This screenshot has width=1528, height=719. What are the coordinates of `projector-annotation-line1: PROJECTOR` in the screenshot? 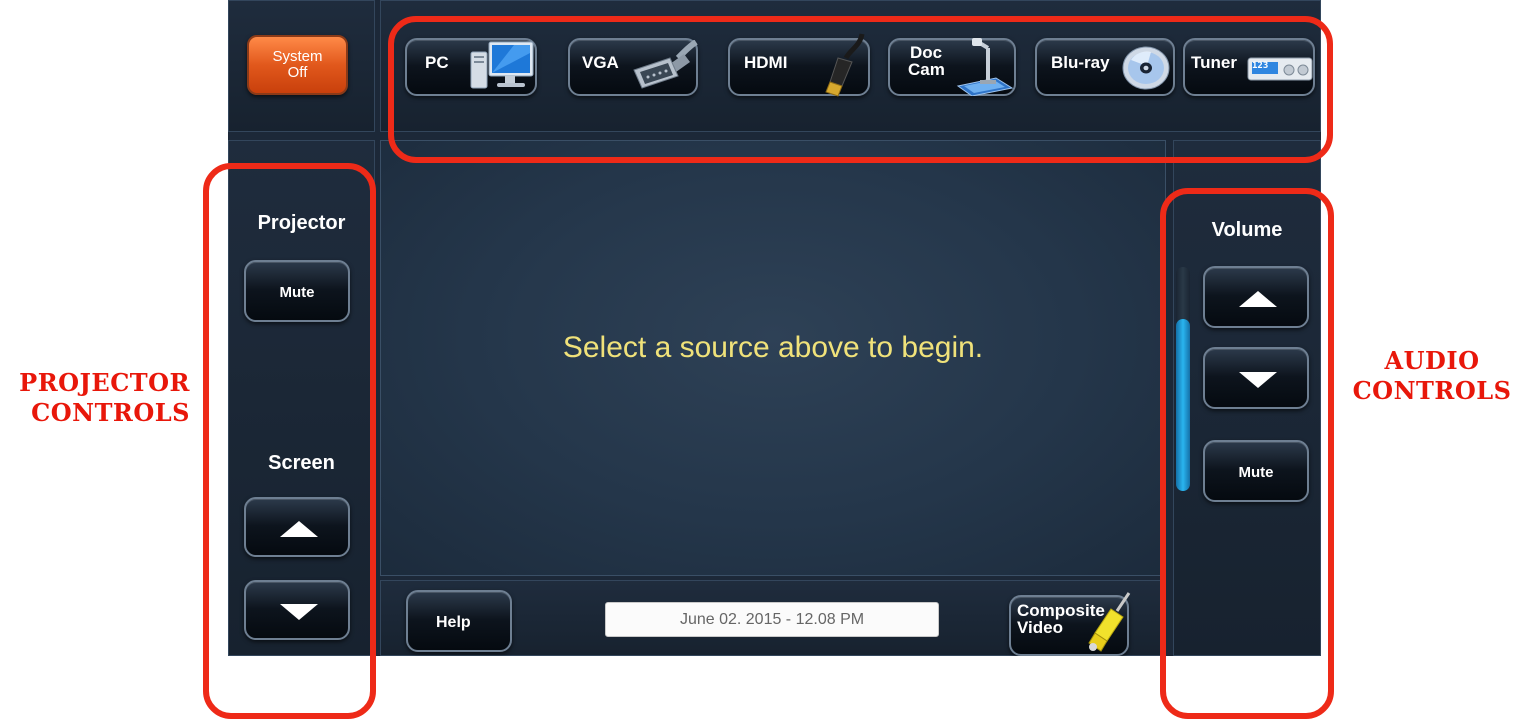 It's located at (104, 382).